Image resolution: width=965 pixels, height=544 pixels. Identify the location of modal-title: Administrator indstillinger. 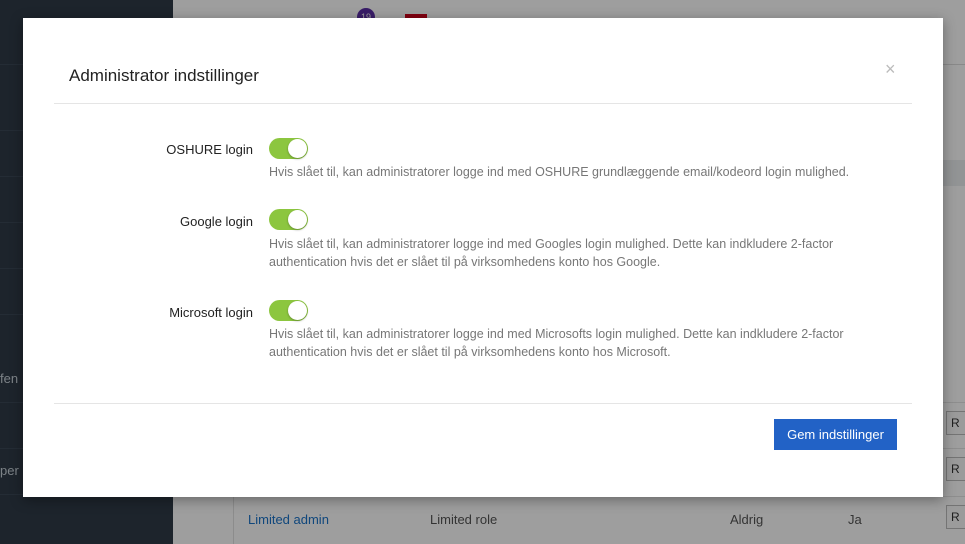
(164, 75).